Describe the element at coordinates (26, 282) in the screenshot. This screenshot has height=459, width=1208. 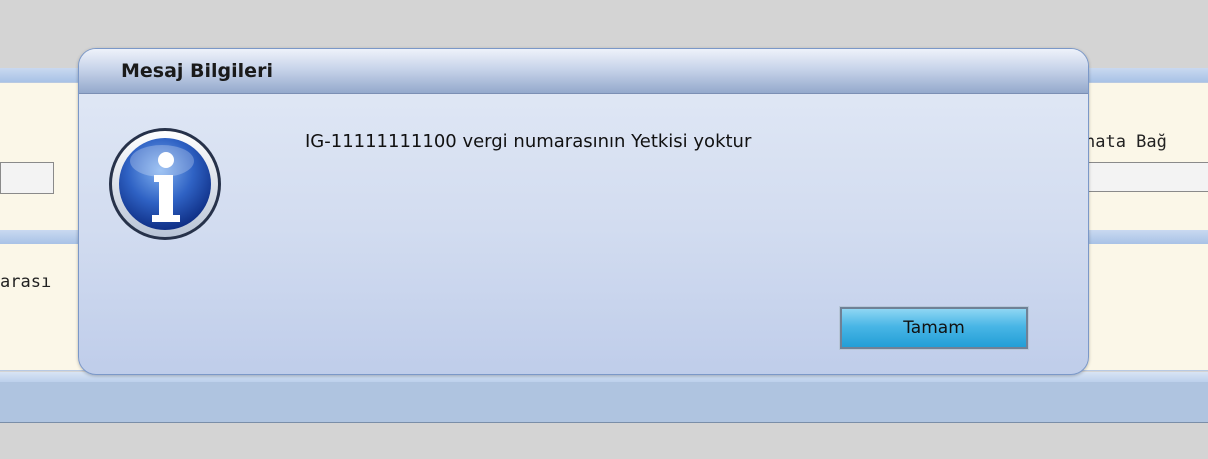
I see `background-label-left: arası` at that location.